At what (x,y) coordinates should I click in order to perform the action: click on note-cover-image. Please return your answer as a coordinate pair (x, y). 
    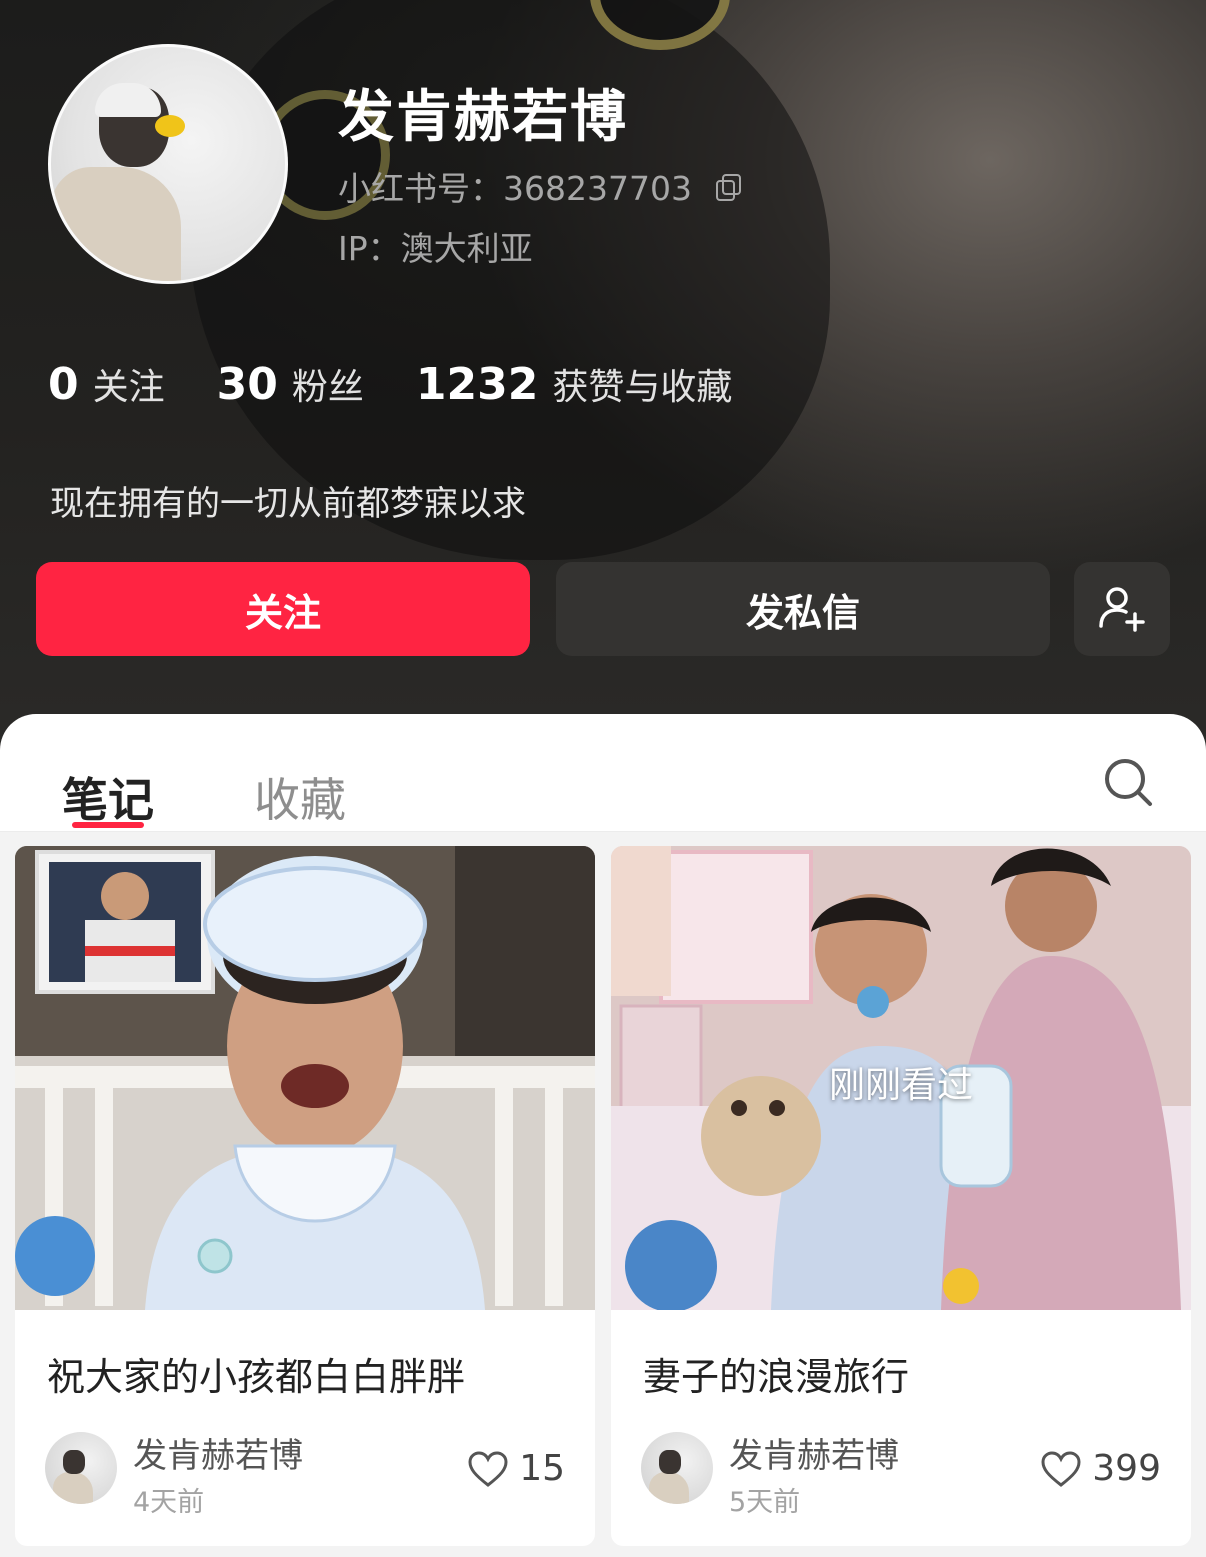
    Looking at the image, I should click on (305, 1078).